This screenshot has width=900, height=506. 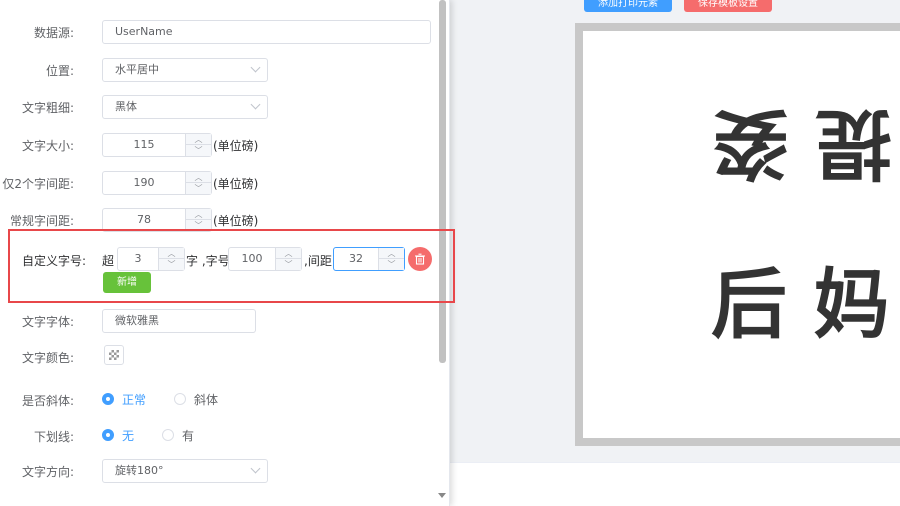 What do you see at coordinates (151, 259) in the screenshot?
I see `custom-count-stepper: 3 ︿ ﹀` at bounding box center [151, 259].